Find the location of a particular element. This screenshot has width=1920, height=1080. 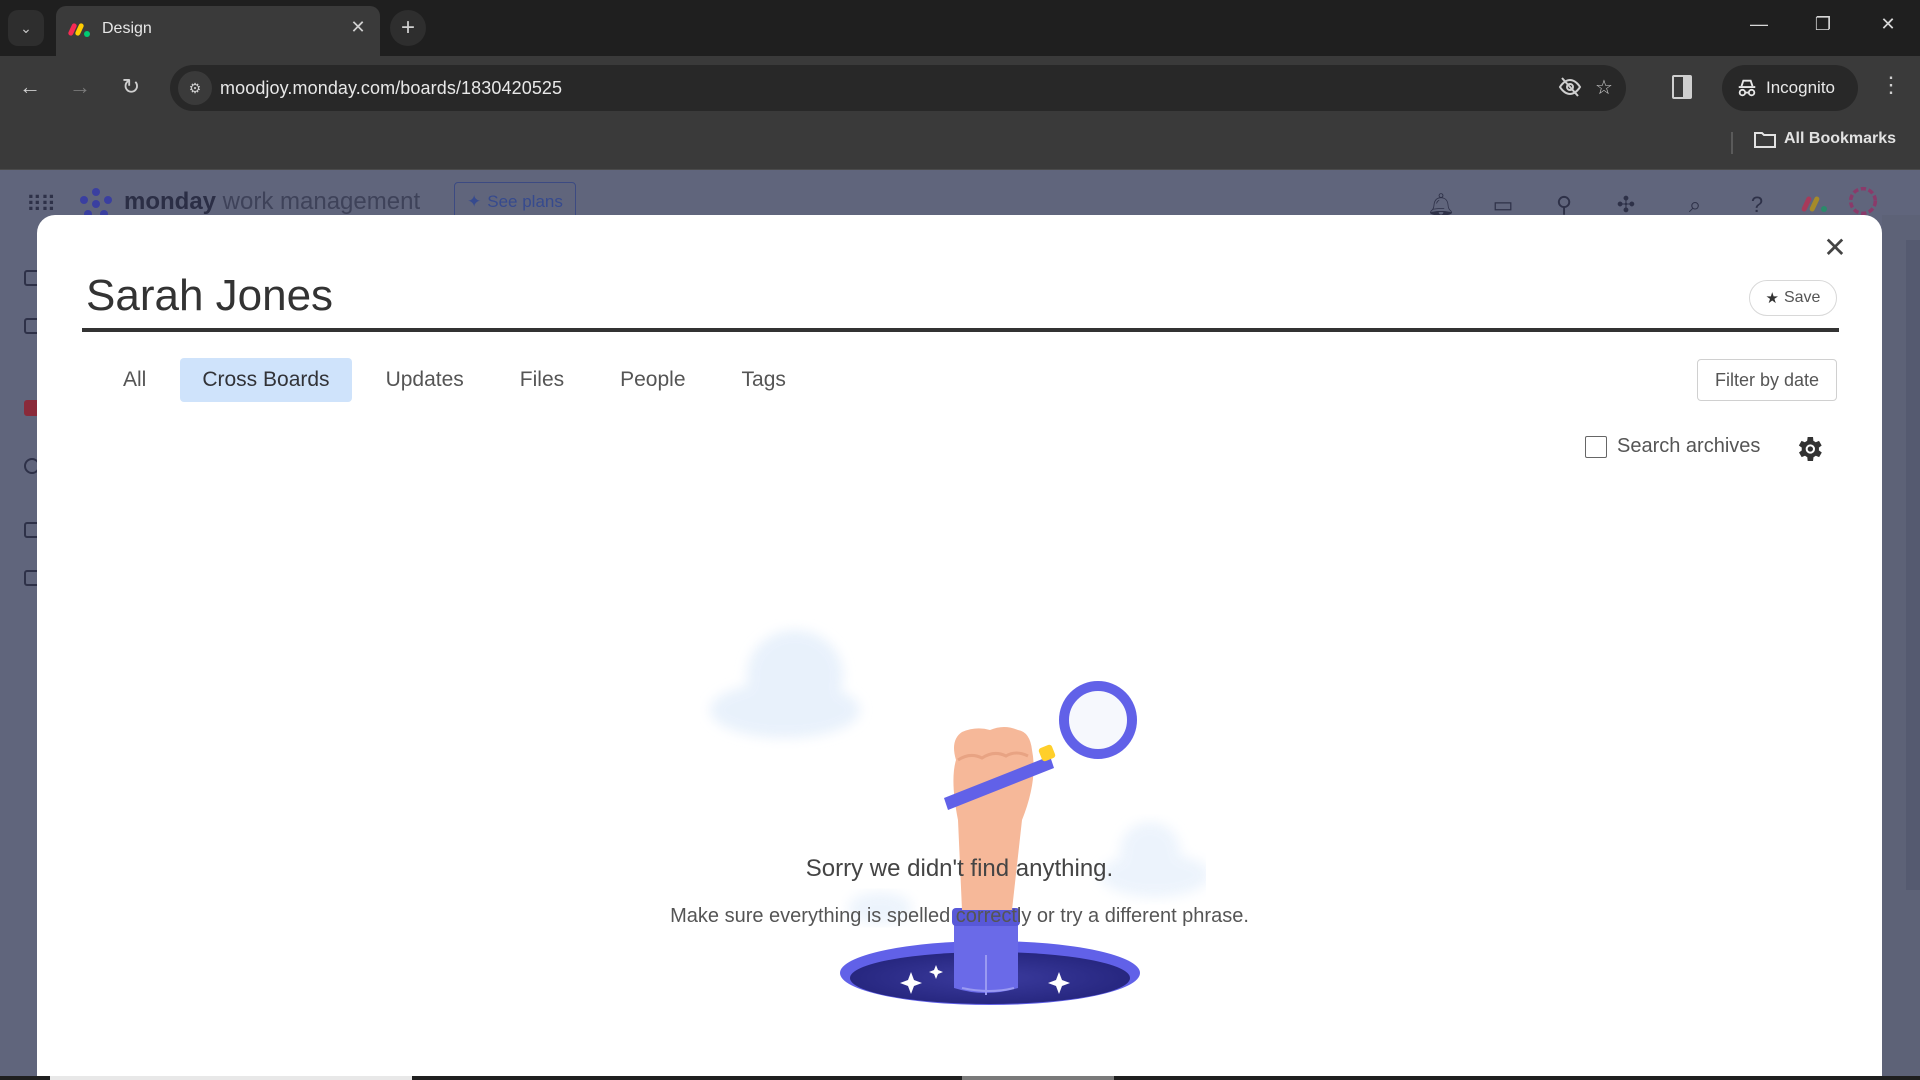

monday-product-switcher-icon is located at coordinates (1815, 203).